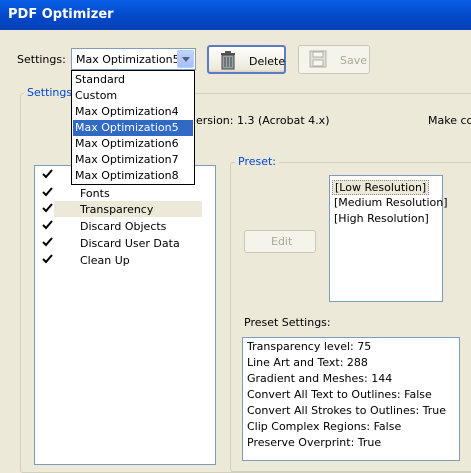 This screenshot has height=473, width=471. What do you see at coordinates (50, 92) in the screenshot?
I see `settings-group-title: Settings` at bounding box center [50, 92].